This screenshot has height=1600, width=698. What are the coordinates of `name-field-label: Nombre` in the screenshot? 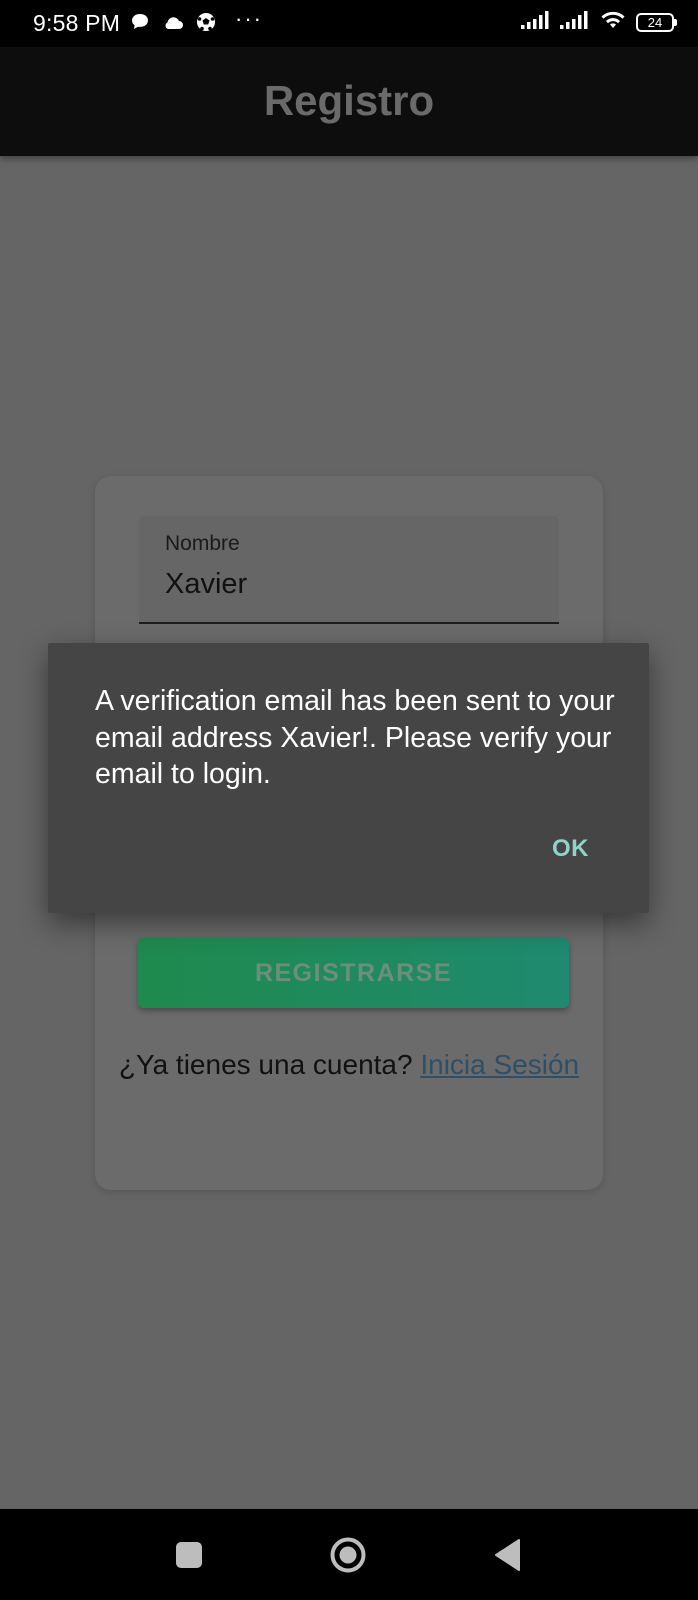 It's located at (202, 543).